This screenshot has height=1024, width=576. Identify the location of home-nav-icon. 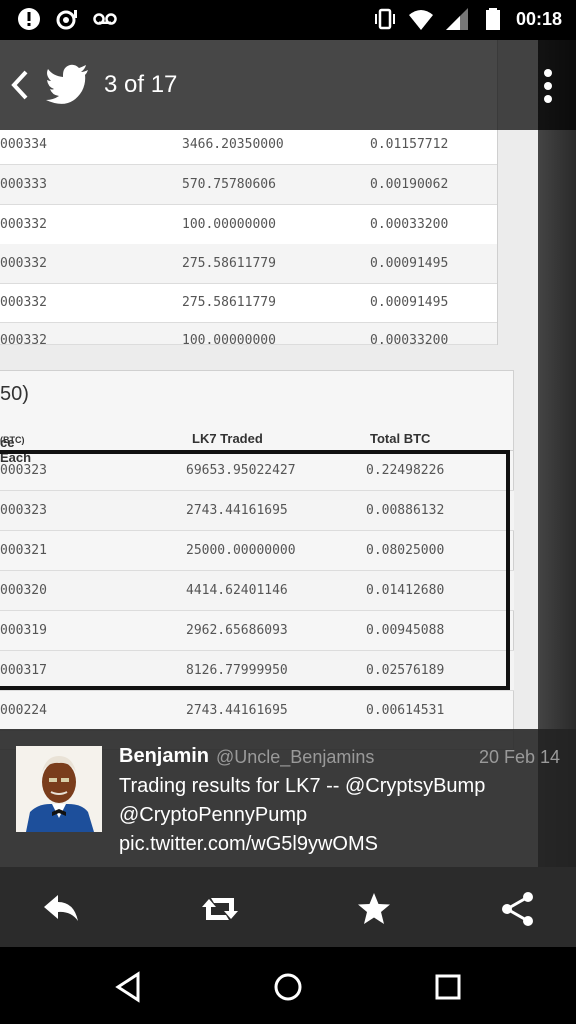
(288, 987).